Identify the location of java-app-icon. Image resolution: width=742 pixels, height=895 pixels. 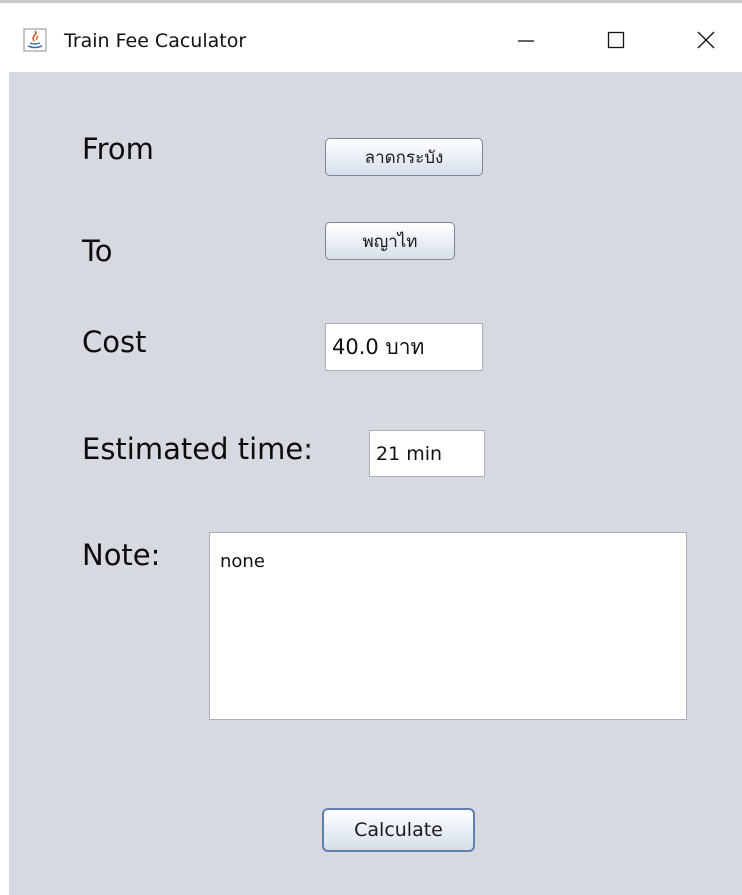
(35, 40).